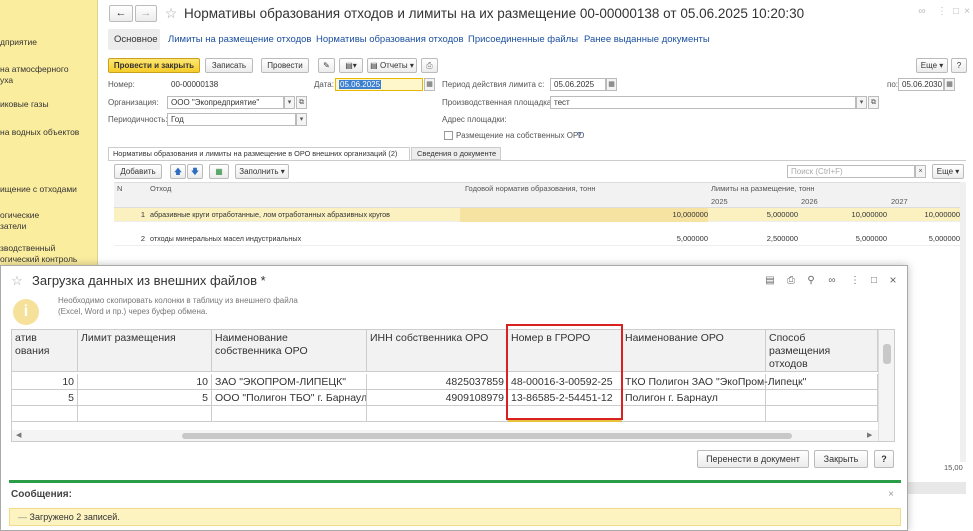 This screenshot has height=531, width=973. I want to click on preview-icon: ⚲, so click(811, 281).